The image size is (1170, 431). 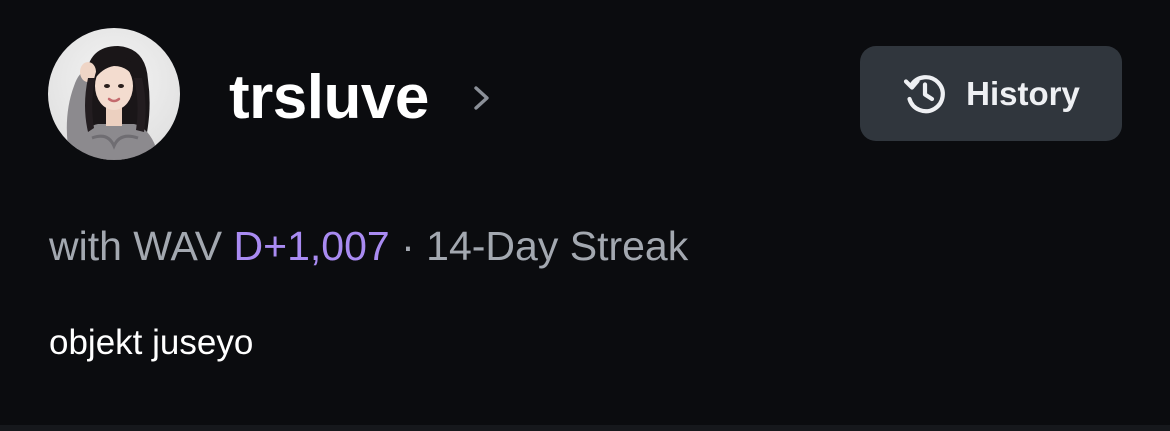 I want to click on history-label: History, so click(x=1023, y=93).